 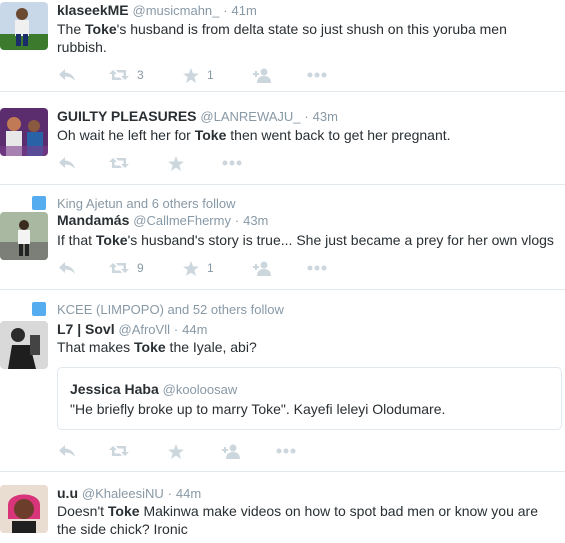 What do you see at coordinates (182, 220) in the screenshot?
I see `username: @CallmeFhermy` at bounding box center [182, 220].